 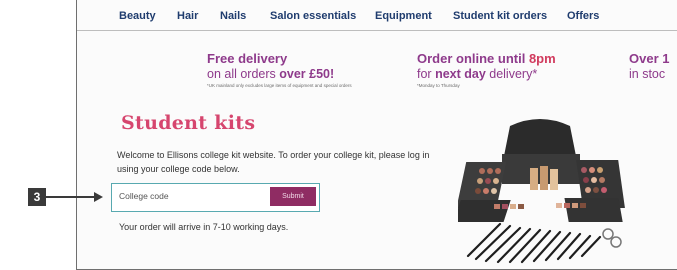 I want to click on callout-arrow-head, so click(x=98, y=197).